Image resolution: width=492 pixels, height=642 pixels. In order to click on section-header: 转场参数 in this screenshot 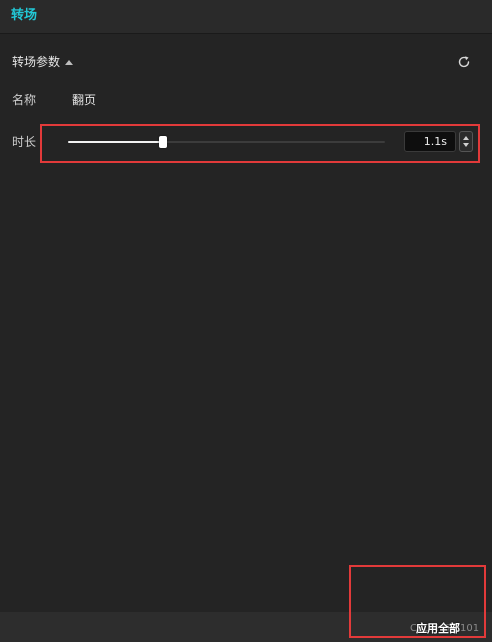, I will do `click(43, 62)`.